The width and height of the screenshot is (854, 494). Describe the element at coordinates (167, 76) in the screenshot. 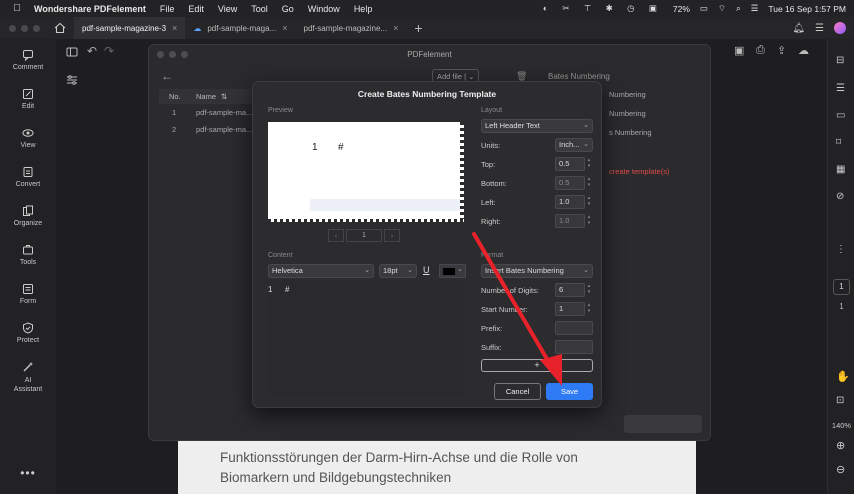

I see `back-arrow-icon: ←` at that location.